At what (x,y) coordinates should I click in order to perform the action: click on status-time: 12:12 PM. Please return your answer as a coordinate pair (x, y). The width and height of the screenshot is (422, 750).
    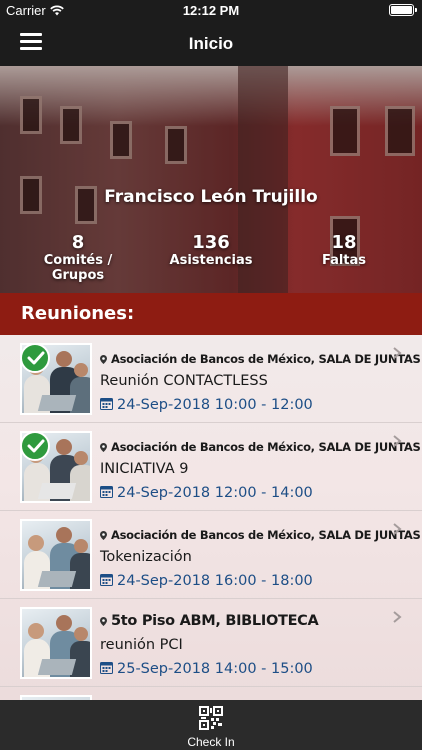
    Looking at the image, I should click on (211, 10).